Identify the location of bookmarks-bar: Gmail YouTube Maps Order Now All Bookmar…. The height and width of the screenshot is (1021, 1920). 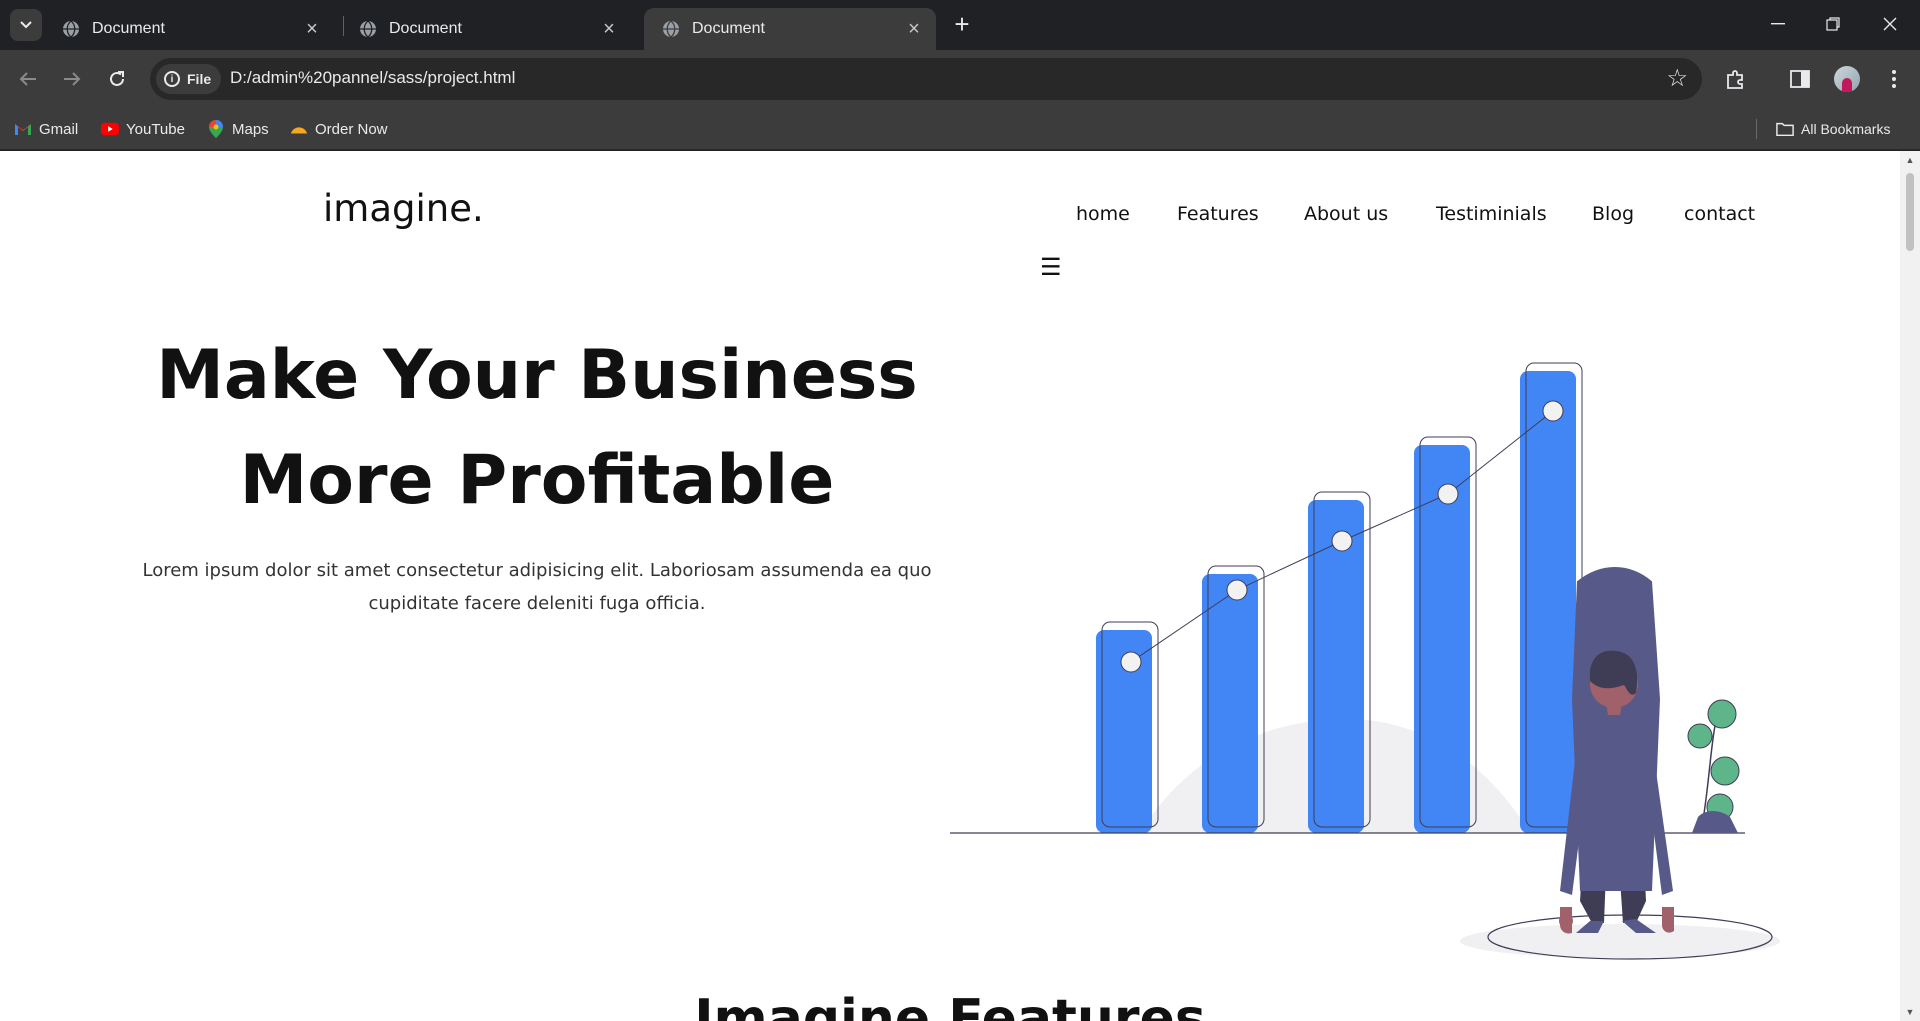
(960, 129).